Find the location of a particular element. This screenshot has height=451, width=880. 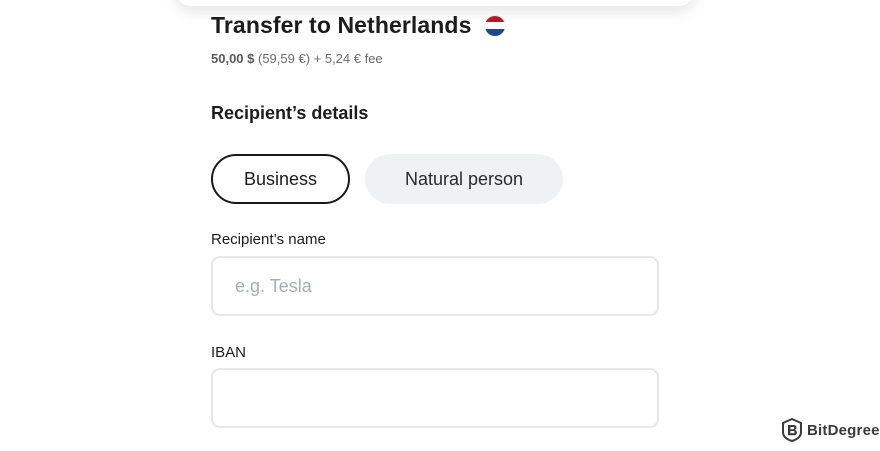

page-title: Transfer to Netherlands is located at coordinates (341, 25).